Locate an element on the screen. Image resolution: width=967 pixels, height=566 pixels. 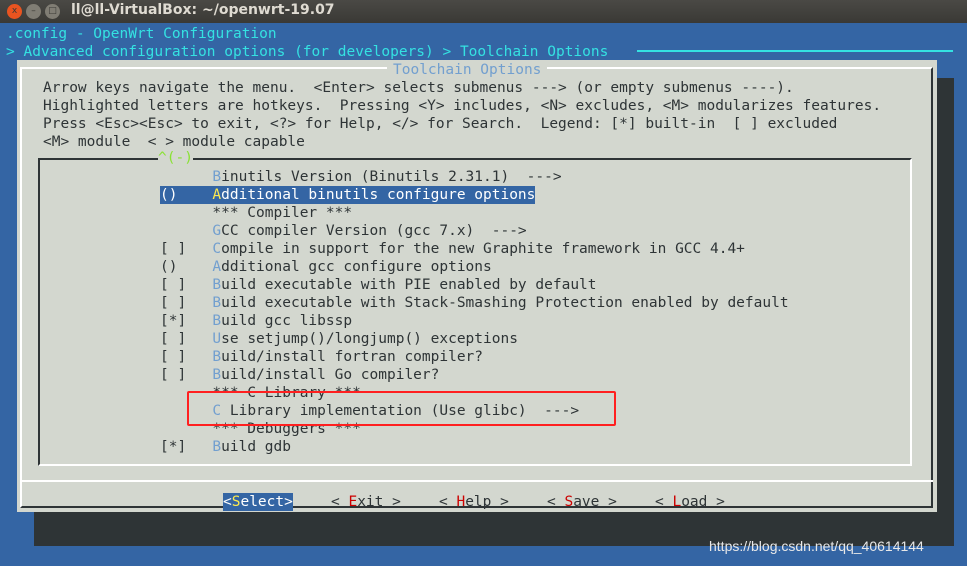
maximize-button: □ is located at coordinates (52, 11).